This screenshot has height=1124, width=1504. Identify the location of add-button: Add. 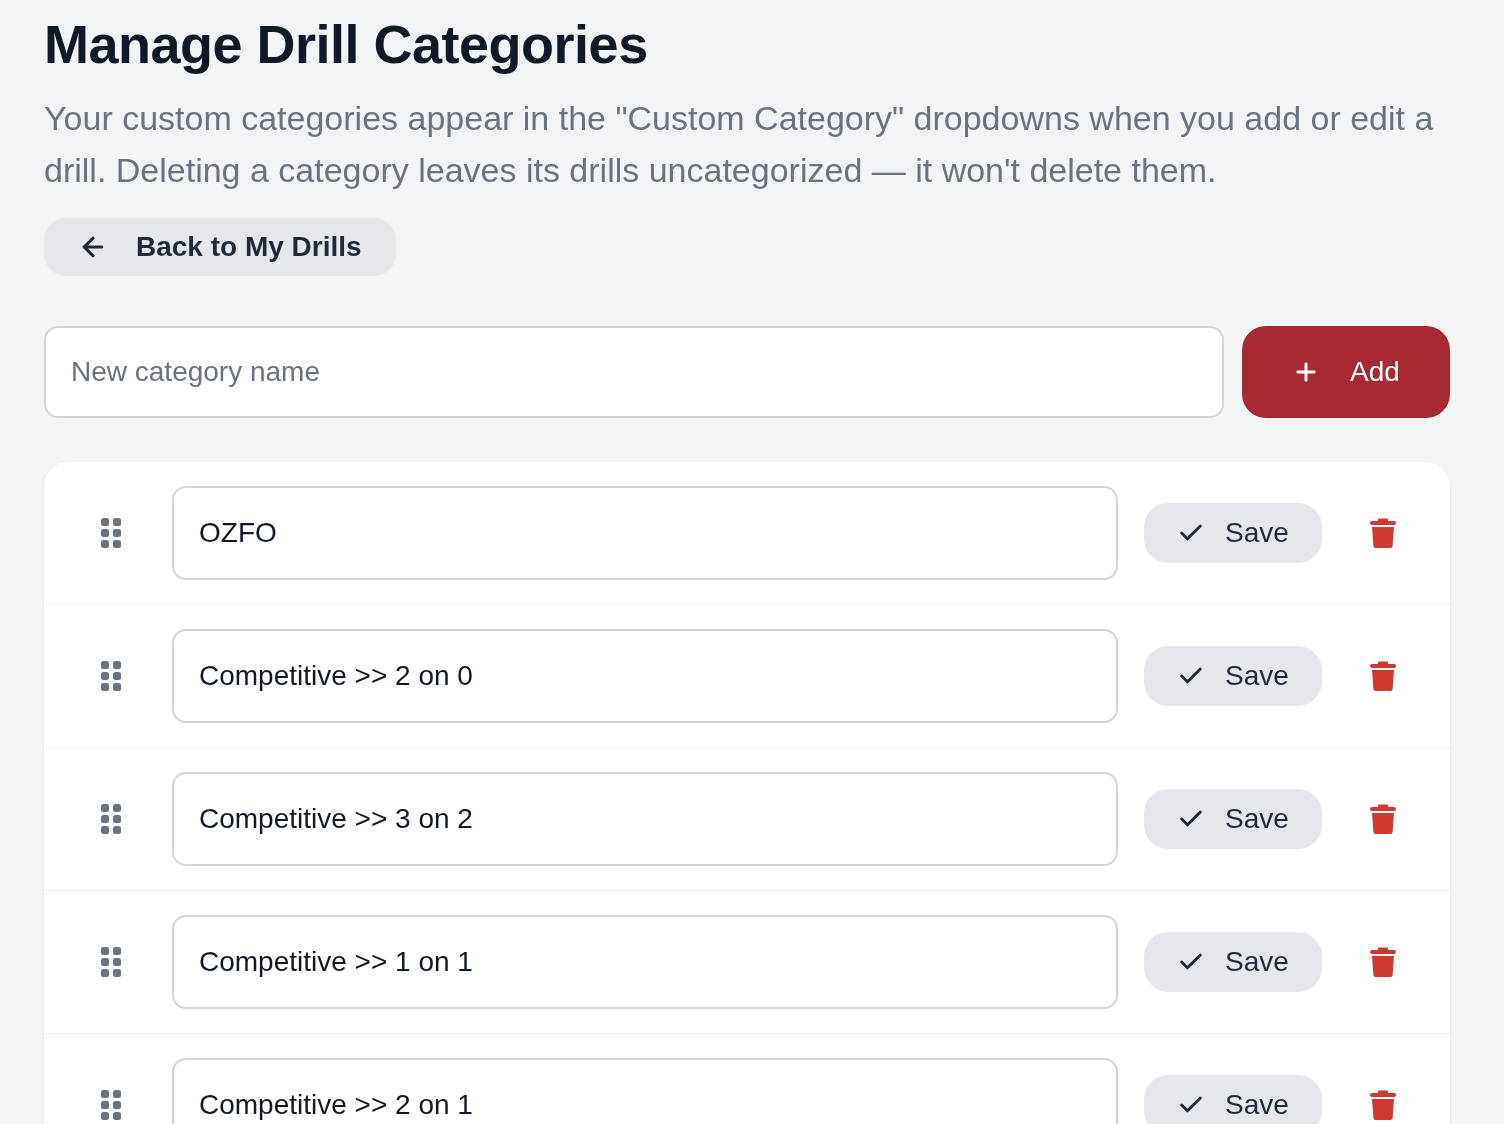
(1346, 372).